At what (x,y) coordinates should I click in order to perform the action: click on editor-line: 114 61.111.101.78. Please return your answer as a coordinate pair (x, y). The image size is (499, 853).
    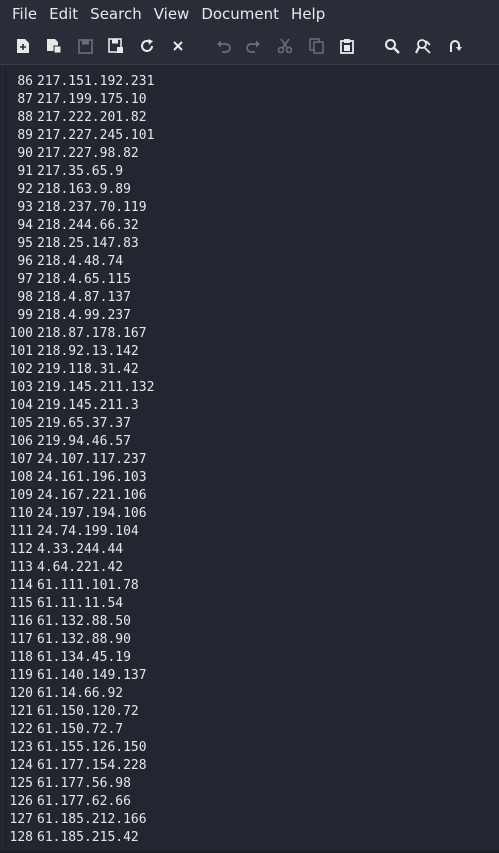
    Looking at the image, I should click on (249, 586).